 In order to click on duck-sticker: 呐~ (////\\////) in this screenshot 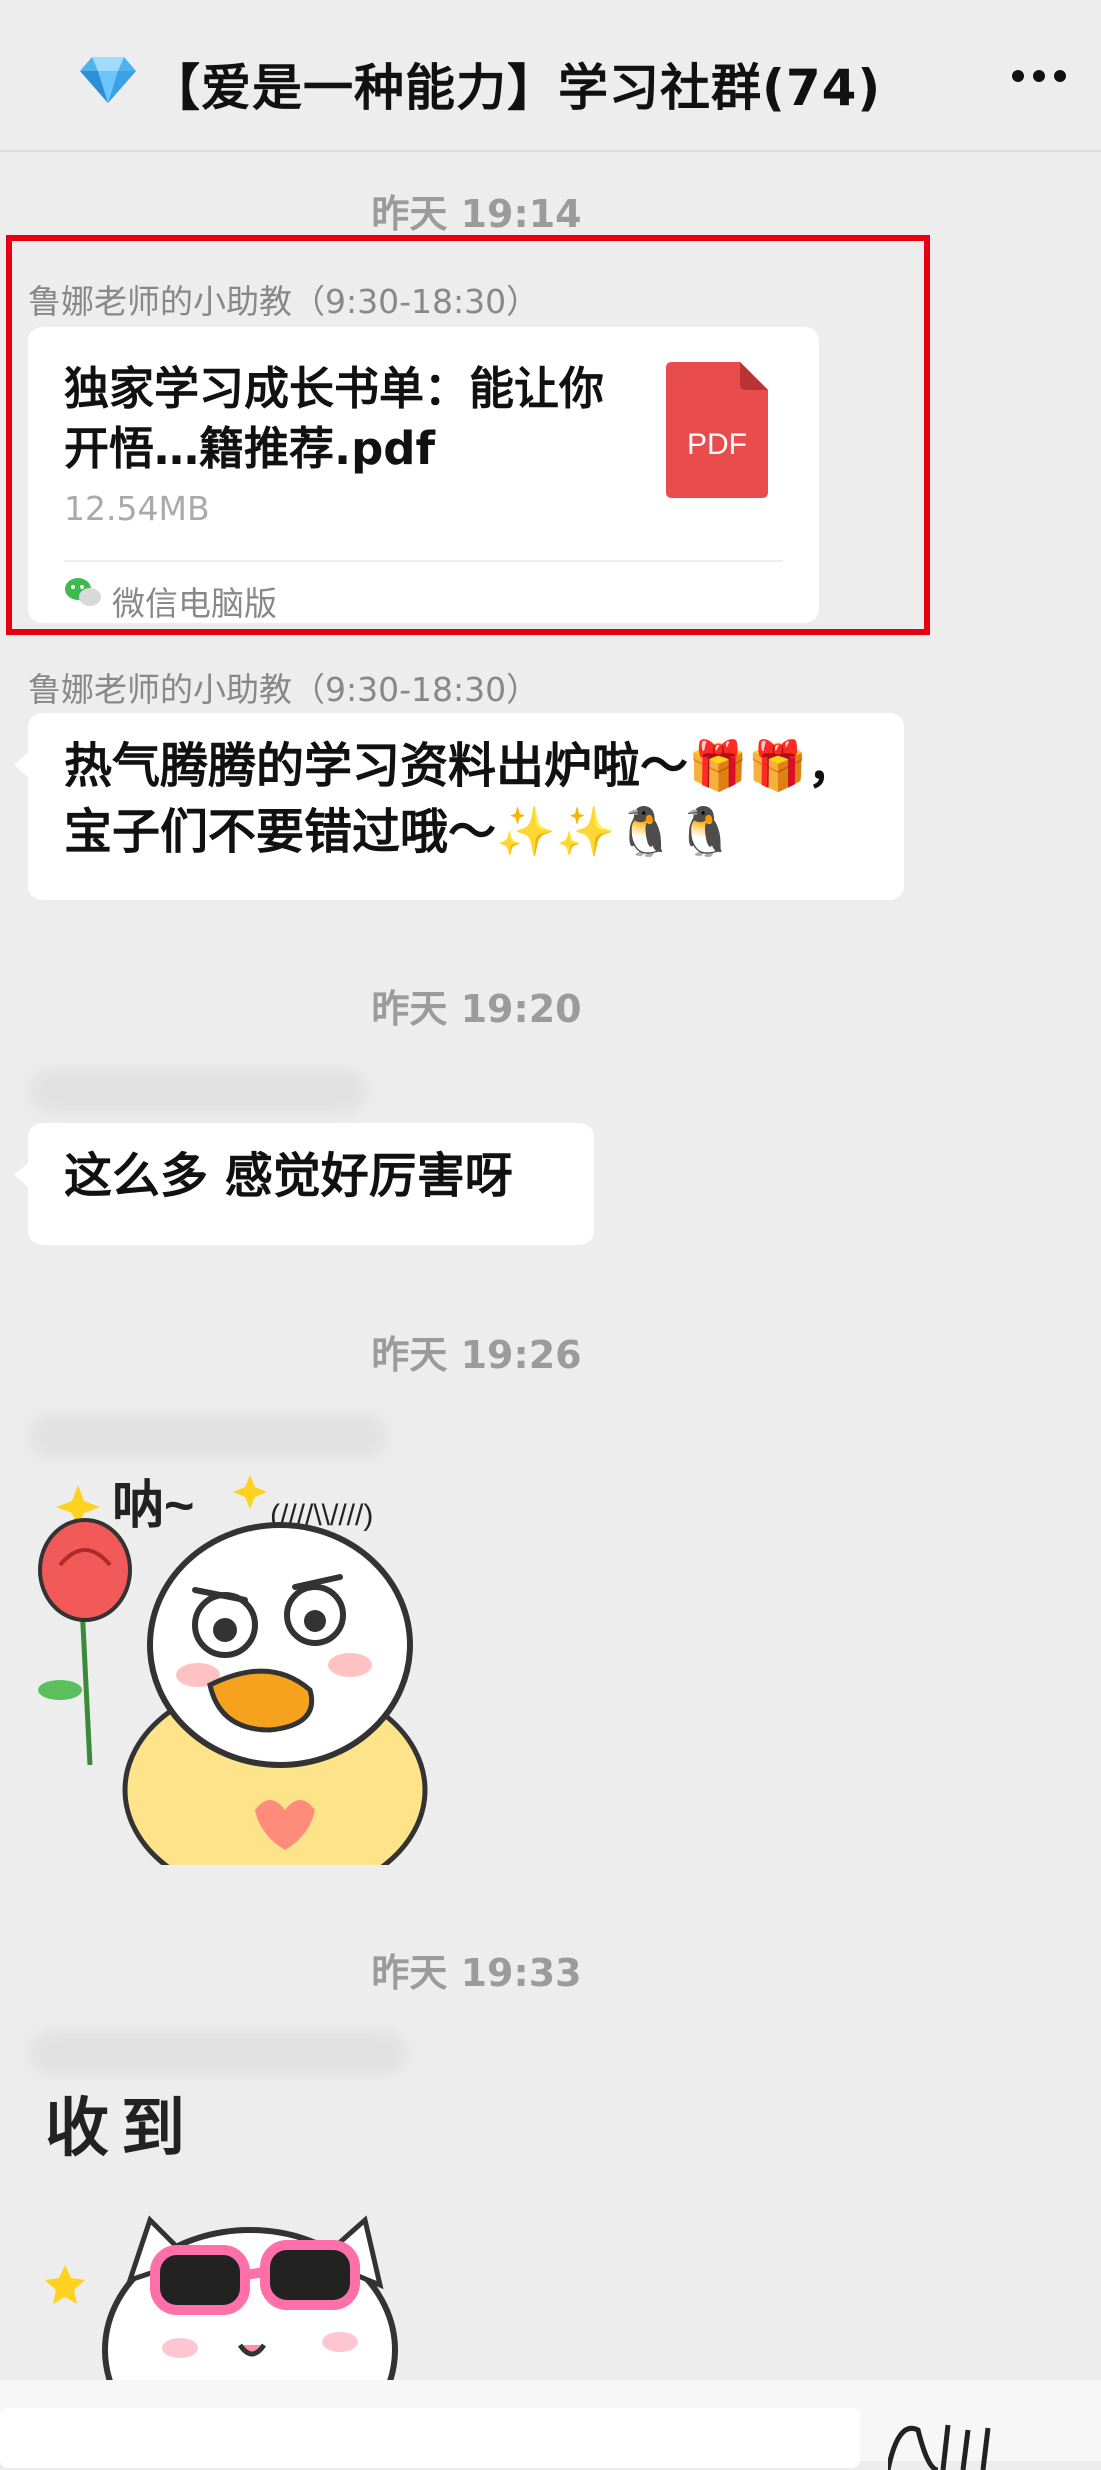, I will do `click(230, 1665)`.